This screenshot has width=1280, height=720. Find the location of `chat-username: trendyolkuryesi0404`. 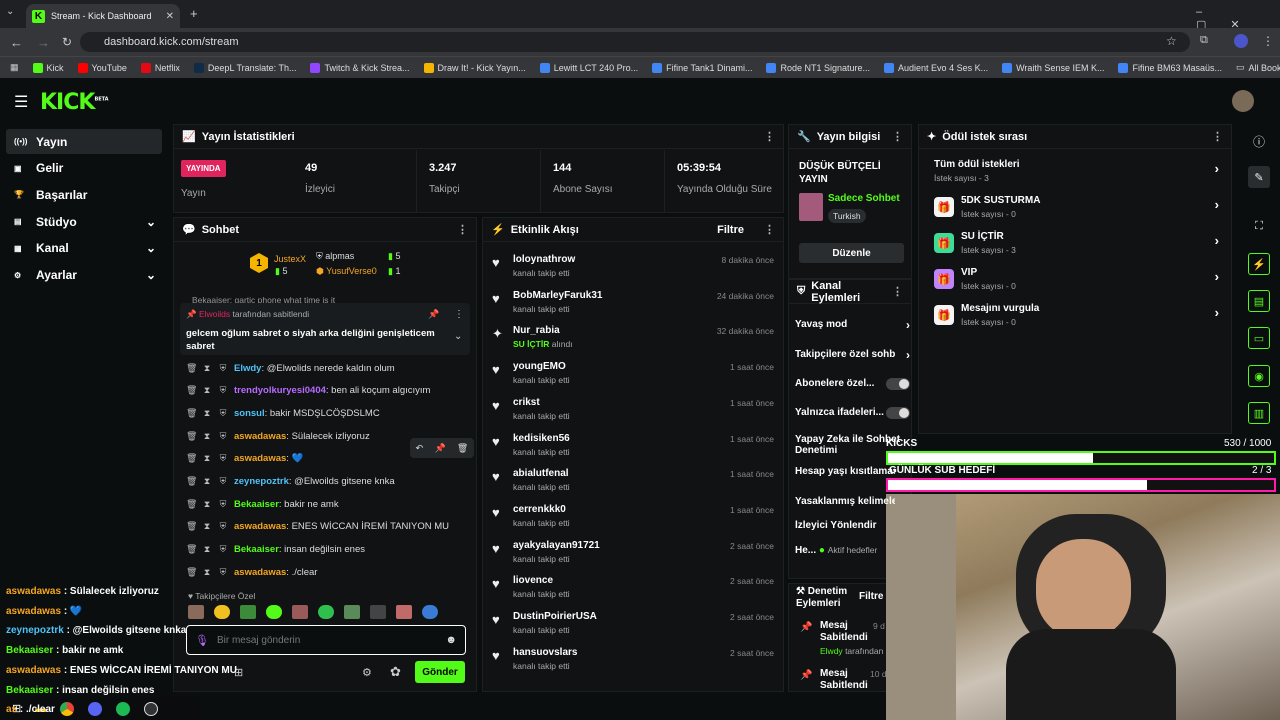

chat-username: trendyolkuryesi0404 is located at coordinates (280, 390).